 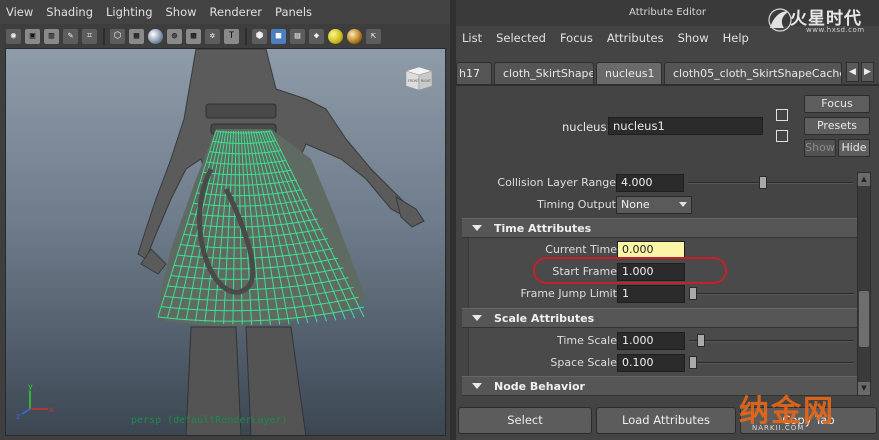 I want to click on camera-attributes-icon: ▣, so click(x=32, y=36).